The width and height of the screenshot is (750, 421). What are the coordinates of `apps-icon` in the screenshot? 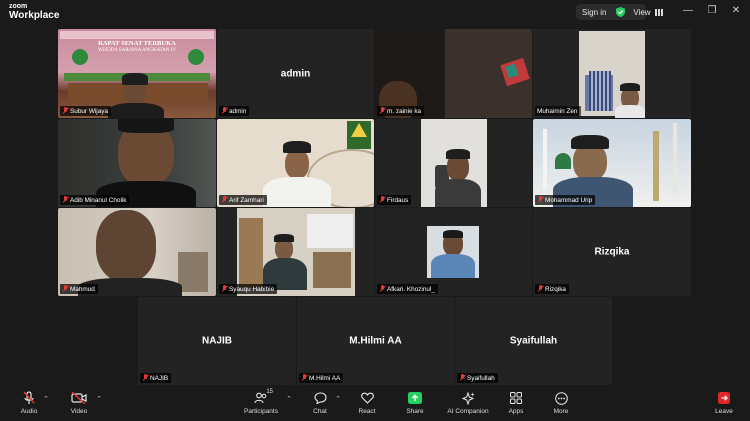 It's located at (516, 398).